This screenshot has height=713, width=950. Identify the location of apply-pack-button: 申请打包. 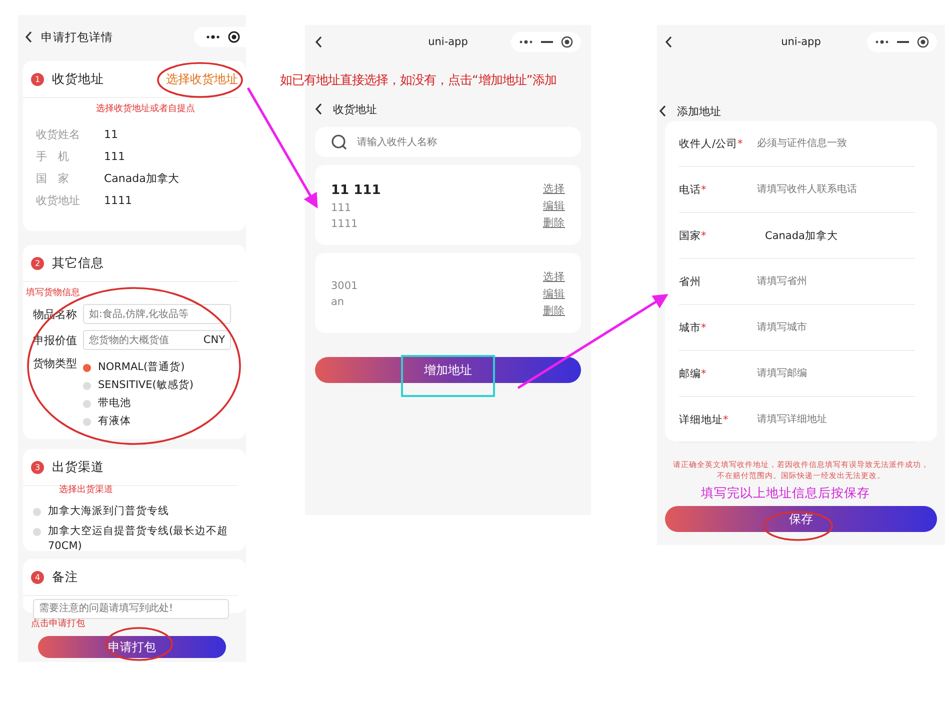
(132, 647).